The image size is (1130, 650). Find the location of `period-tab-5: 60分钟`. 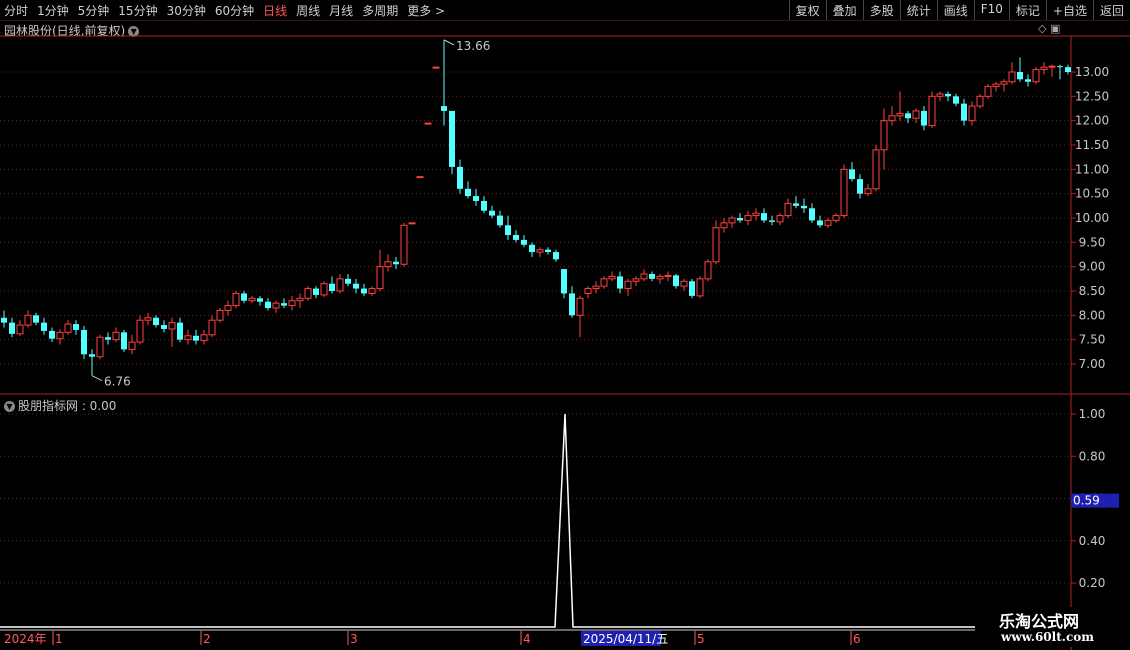

period-tab-5: 60分钟 is located at coordinates (234, 10).